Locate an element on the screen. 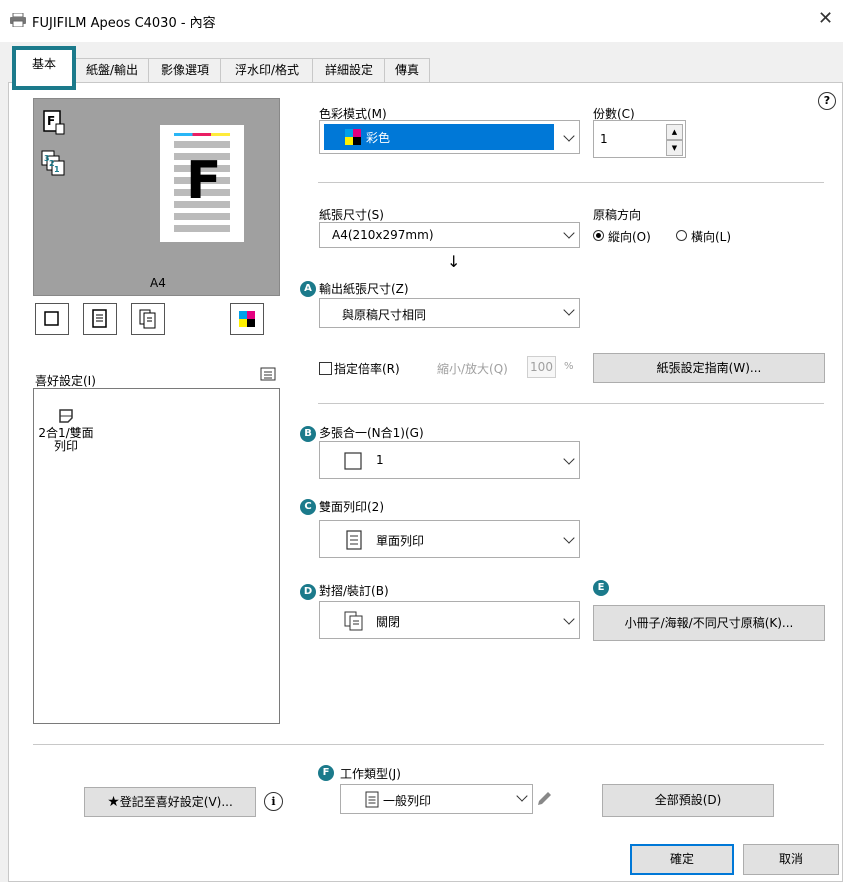  collate-icon: 3 2 1 is located at coordinates (53, 163).